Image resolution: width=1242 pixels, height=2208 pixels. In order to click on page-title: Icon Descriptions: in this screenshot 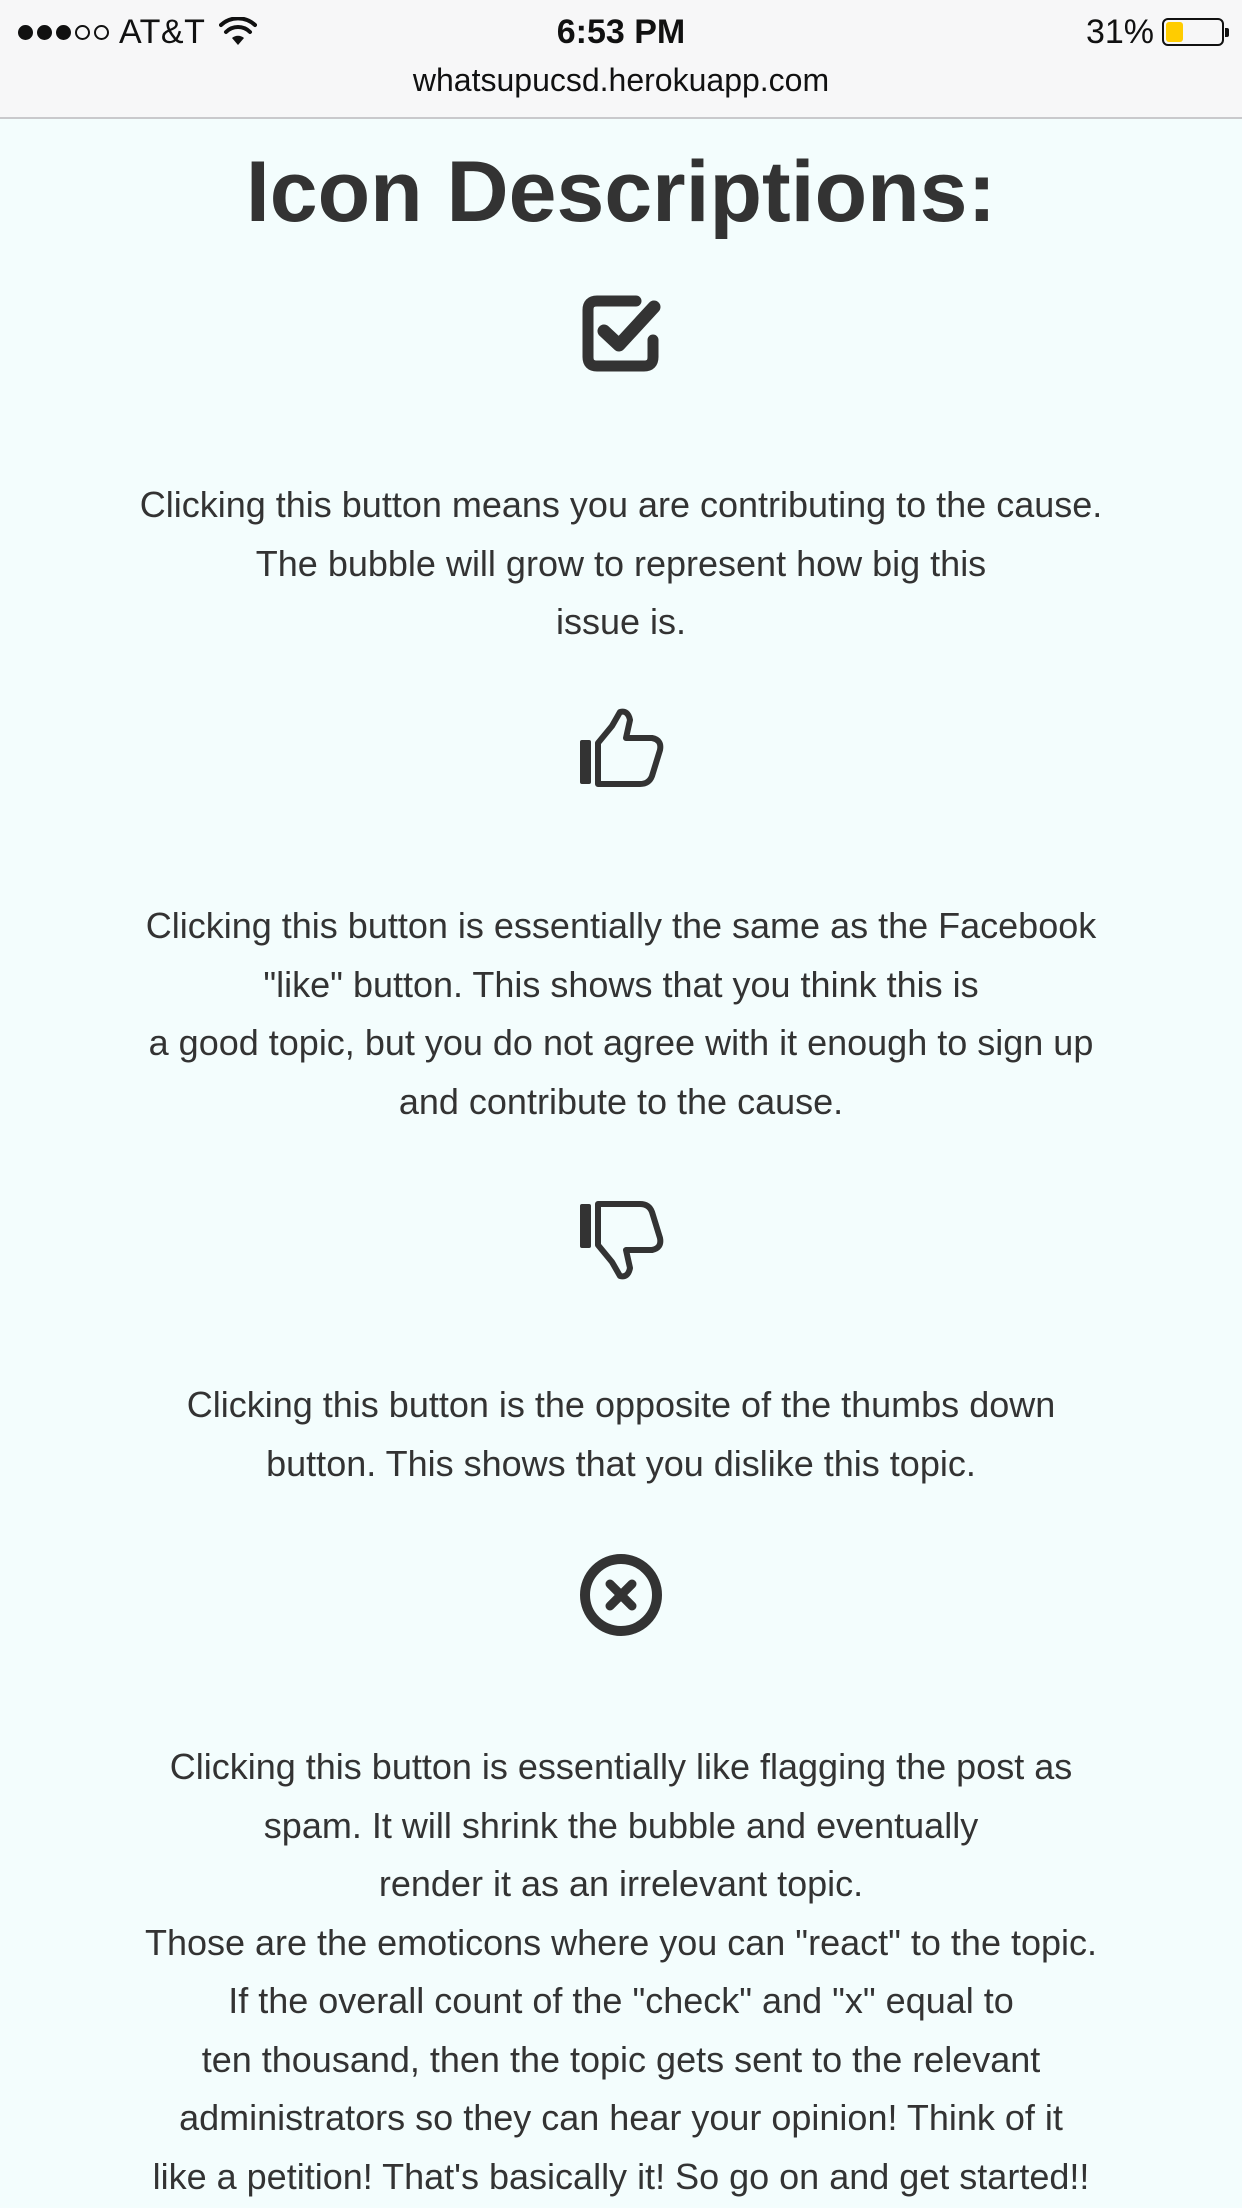, I will do `click(621, 192)`.